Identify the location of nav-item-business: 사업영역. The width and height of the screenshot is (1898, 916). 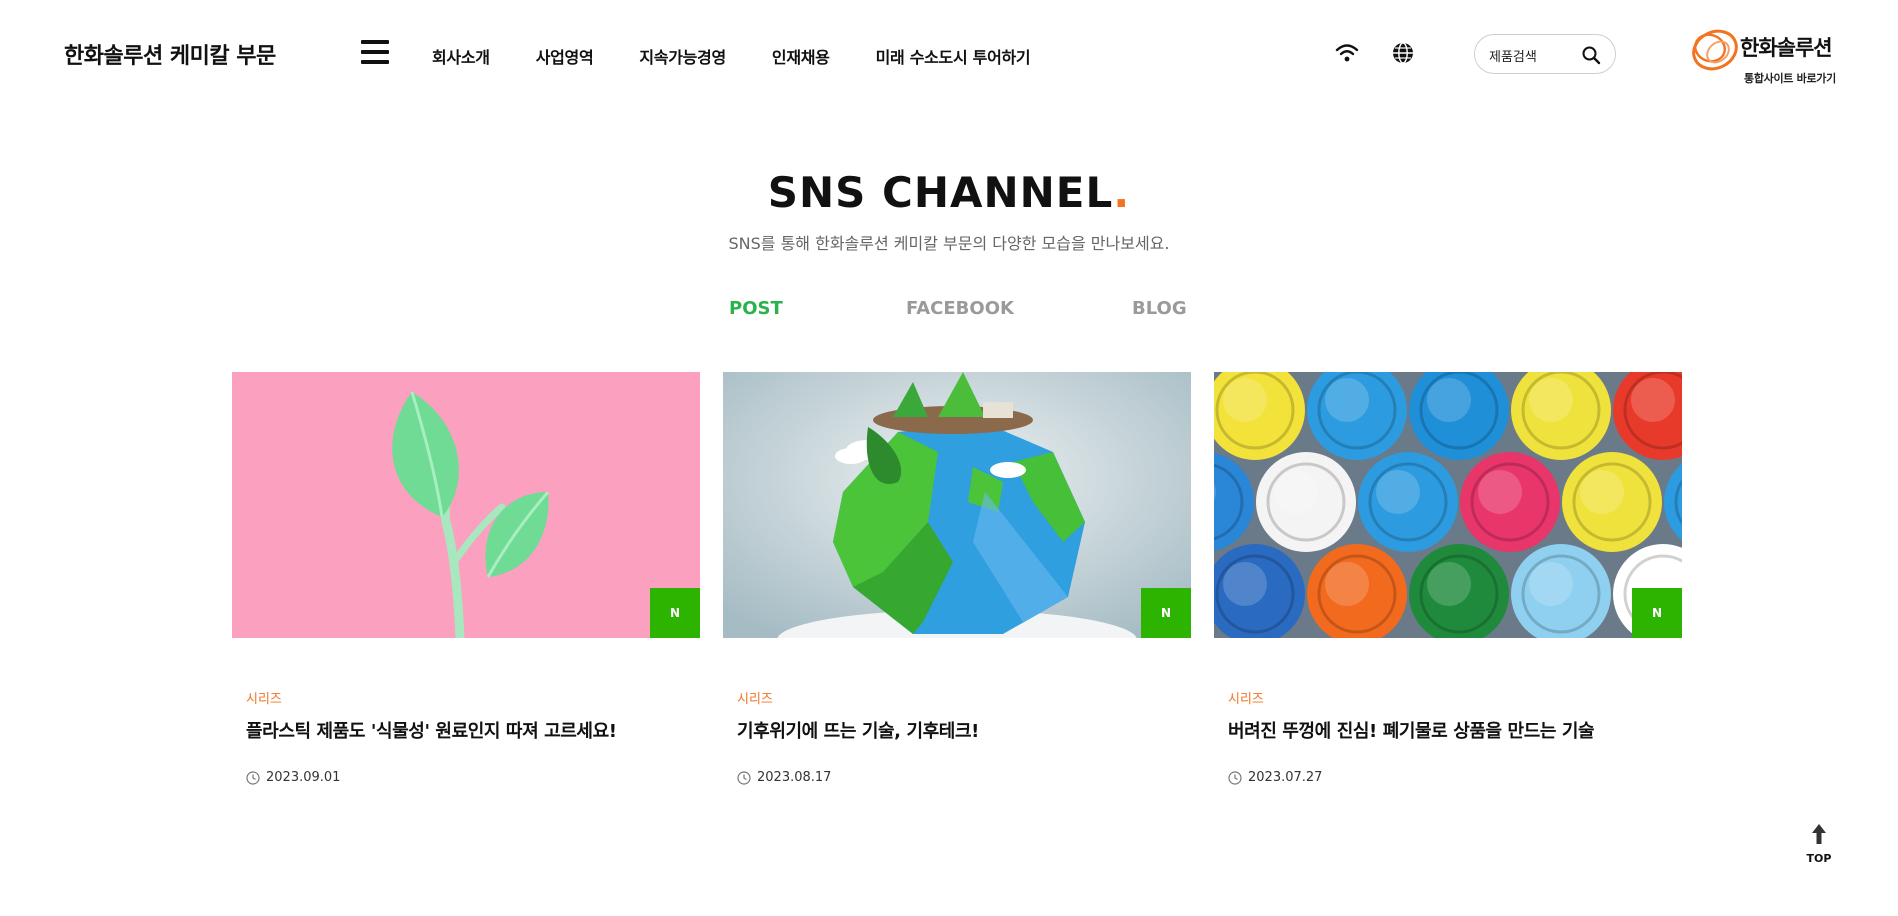
(565, 56).